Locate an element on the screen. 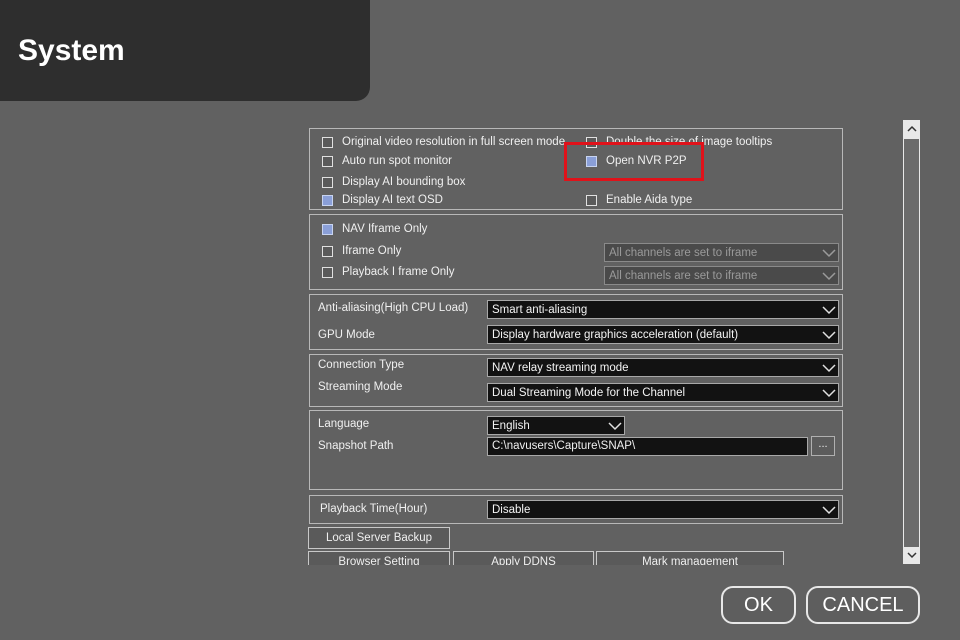 The width and height of the screenshot is (960, 640). checkbox-ai-text-osd: Display AI text OSD is located at coordinates (382, 200).